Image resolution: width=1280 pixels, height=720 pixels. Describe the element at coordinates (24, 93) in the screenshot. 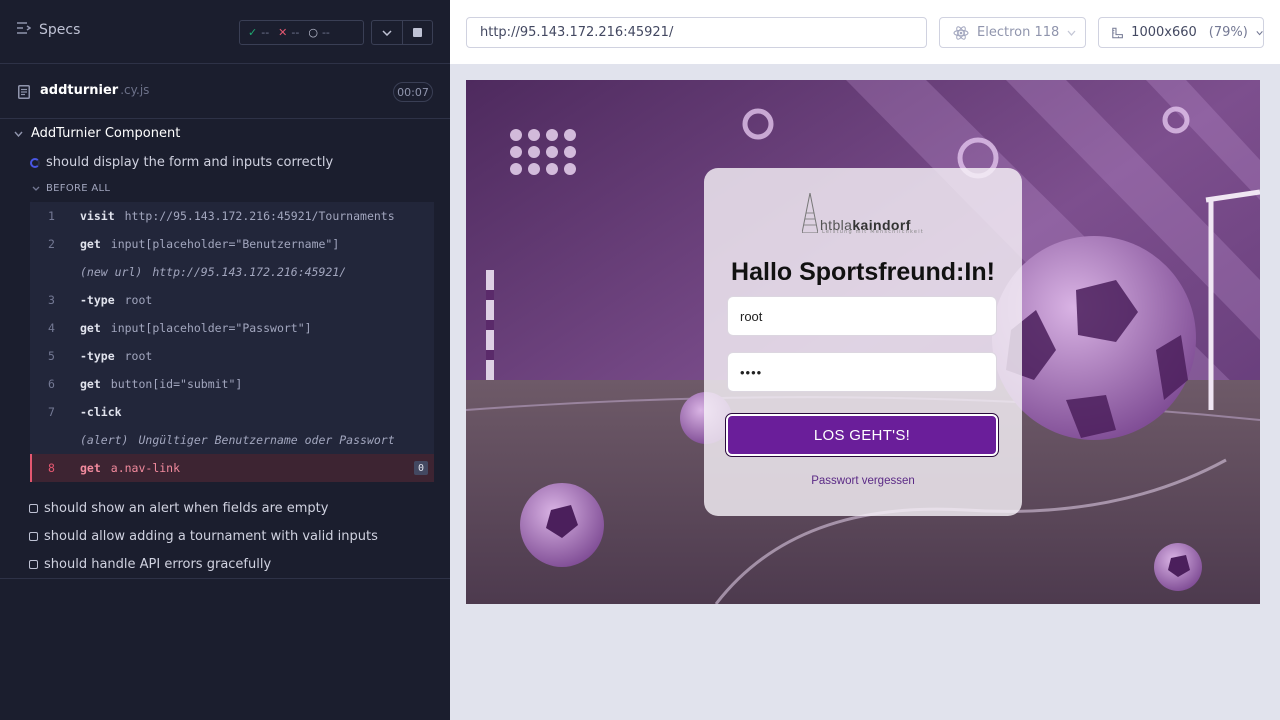

I see `document-icon` at that location.